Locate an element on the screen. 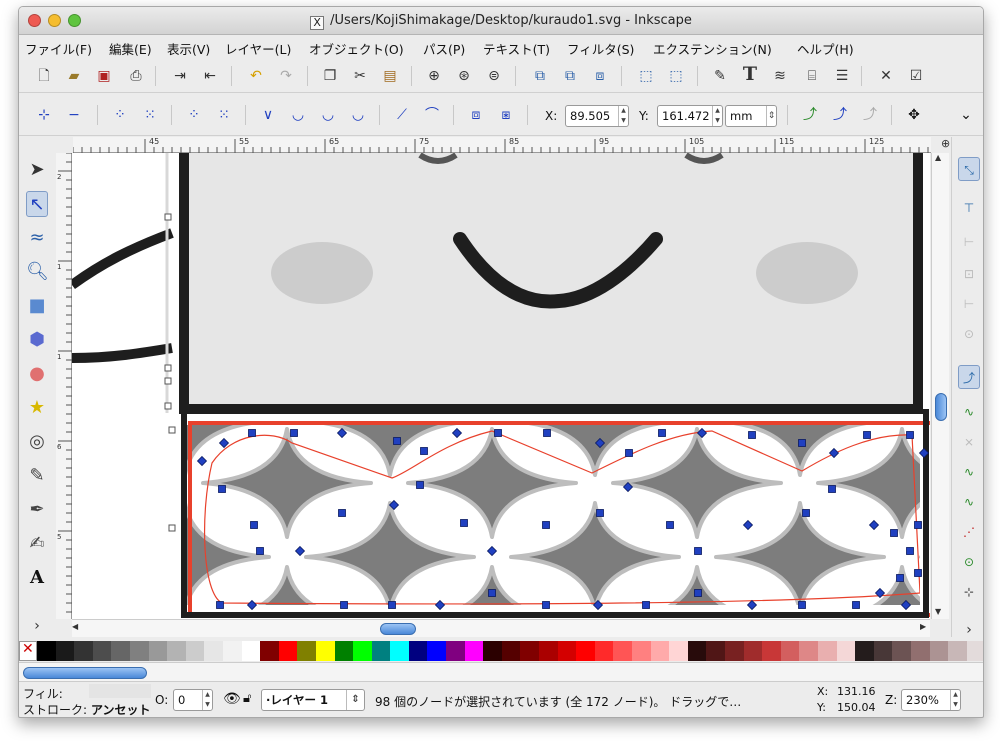 The image size is (1000, 741). preferences-icon: ✕ is located at coordinates (886, 76).